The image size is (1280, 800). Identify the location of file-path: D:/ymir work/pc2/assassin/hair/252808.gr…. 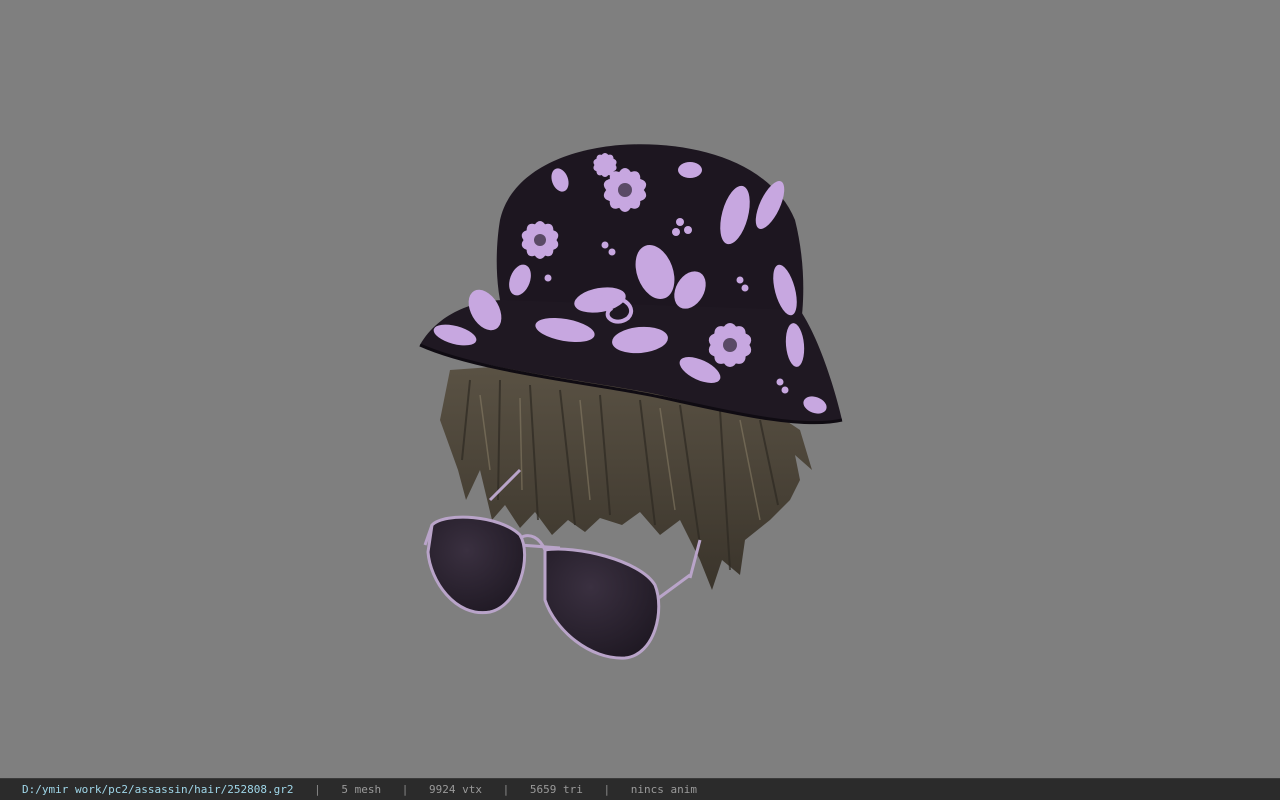
(158, 789).